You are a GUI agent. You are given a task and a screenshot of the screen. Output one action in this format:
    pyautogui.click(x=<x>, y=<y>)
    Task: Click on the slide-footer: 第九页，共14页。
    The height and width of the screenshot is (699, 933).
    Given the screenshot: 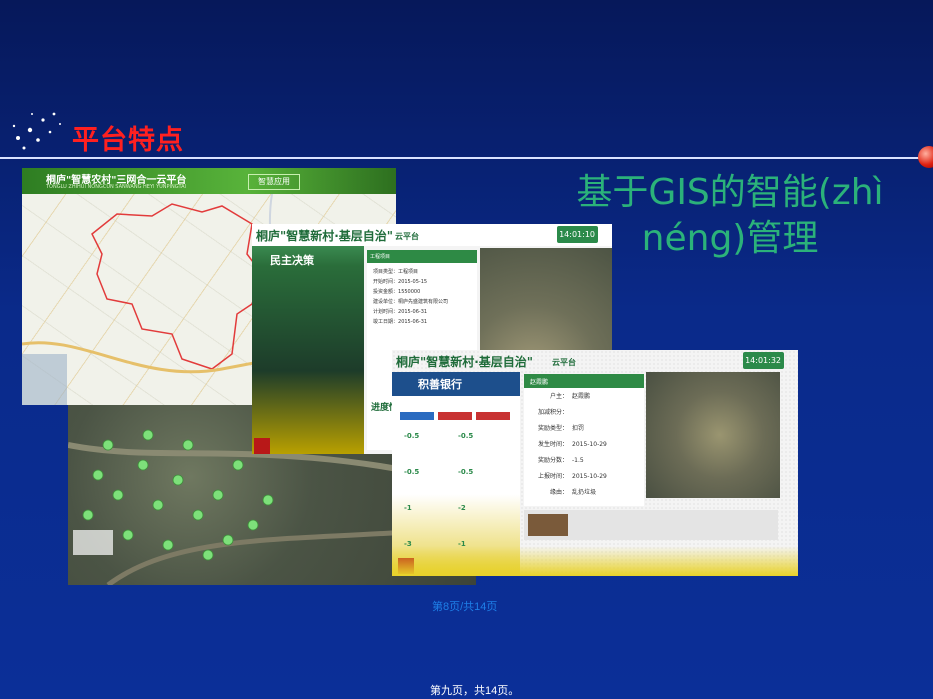 What is the action you would take?
    pyautogui.click(x=475, y=691)
    